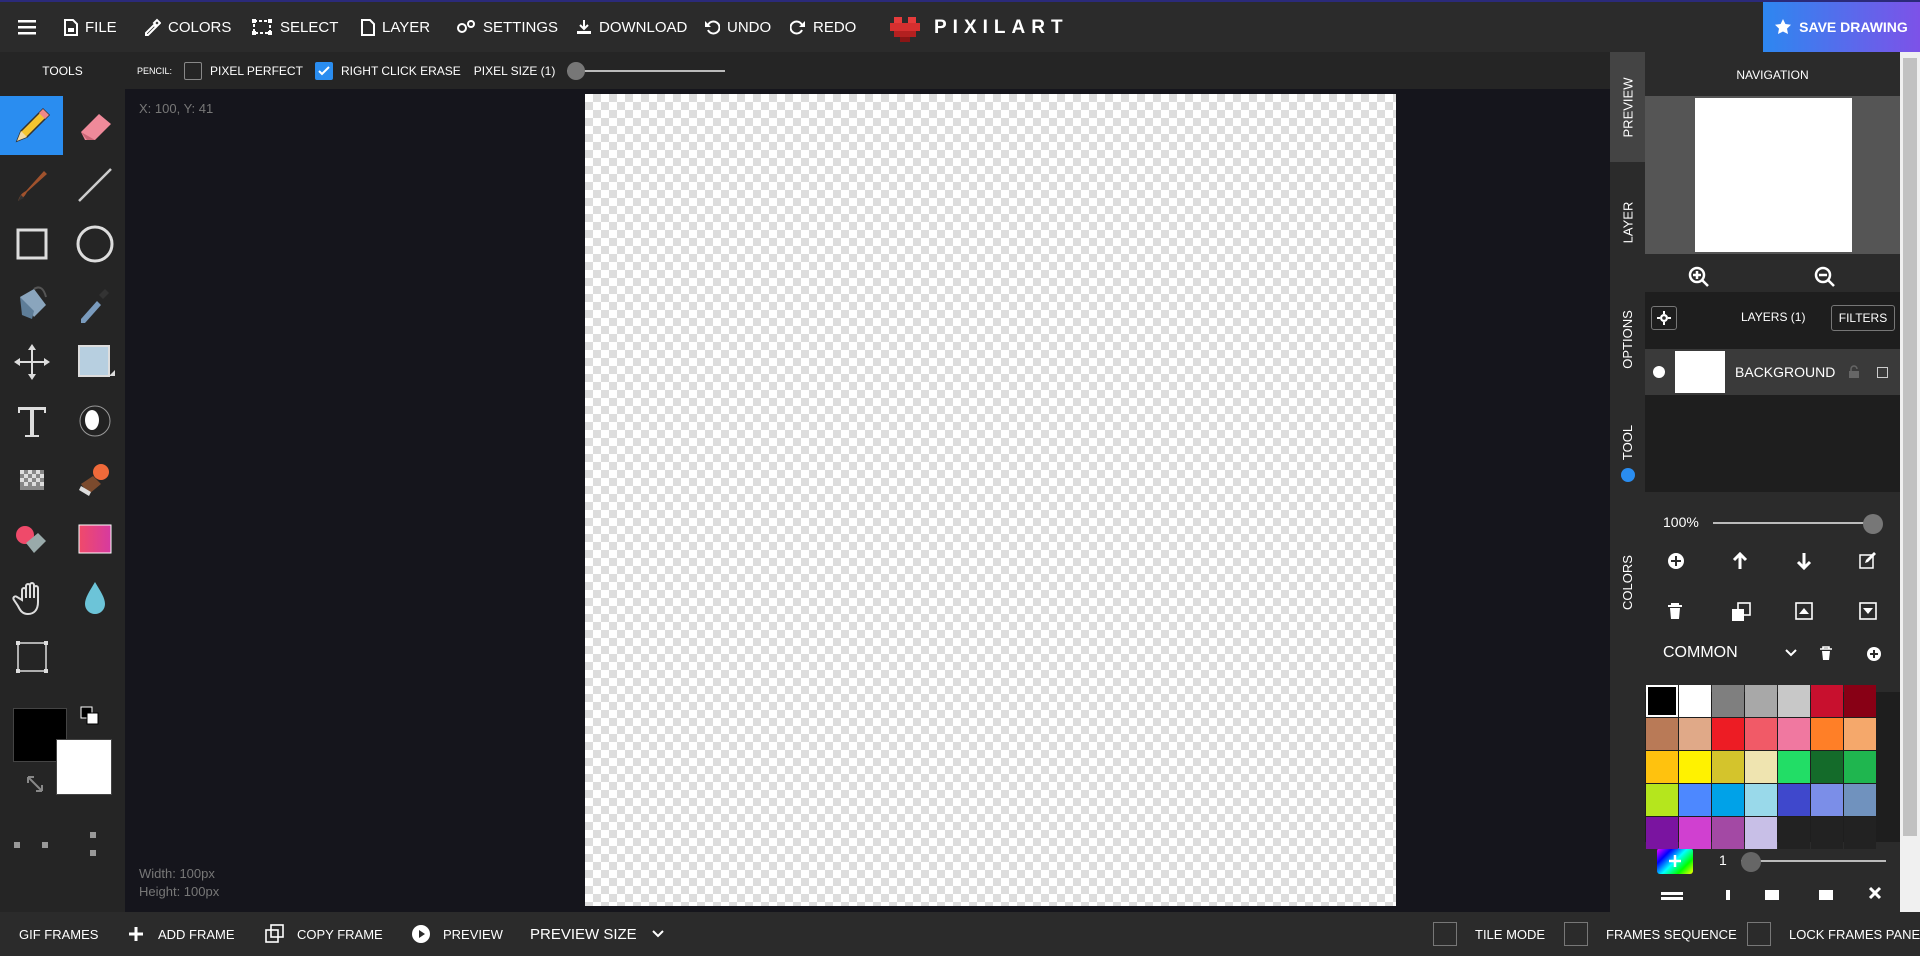 This screenshot has height=956, width=1920. What do you see at coordinates (1833, 934) in the screenshot?
I see `lock-frames-panel-toggle: LOCK FRAMES PANEL` at bounding box center [1833, 934].